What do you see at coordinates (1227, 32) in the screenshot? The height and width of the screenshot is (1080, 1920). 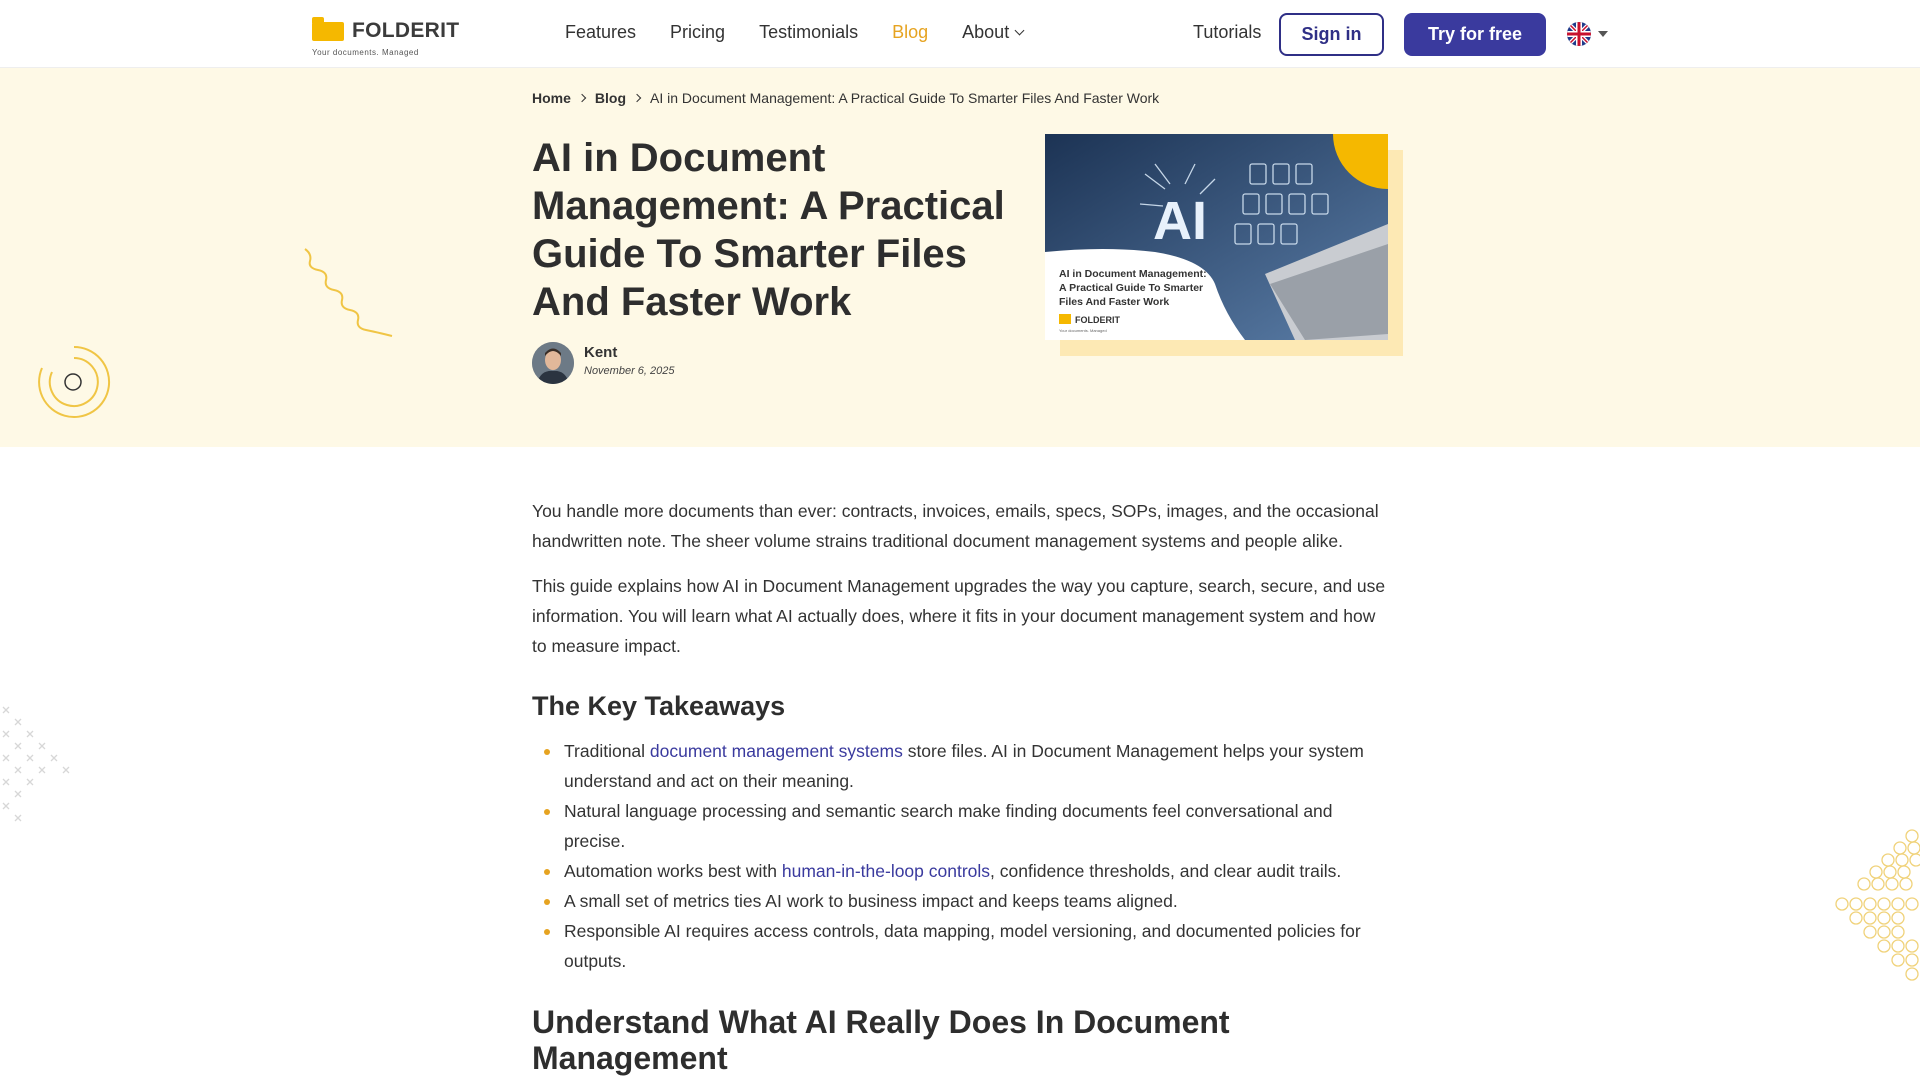 I see `nav-tutorials: Tutorials` at bounding box center [1227, 32].